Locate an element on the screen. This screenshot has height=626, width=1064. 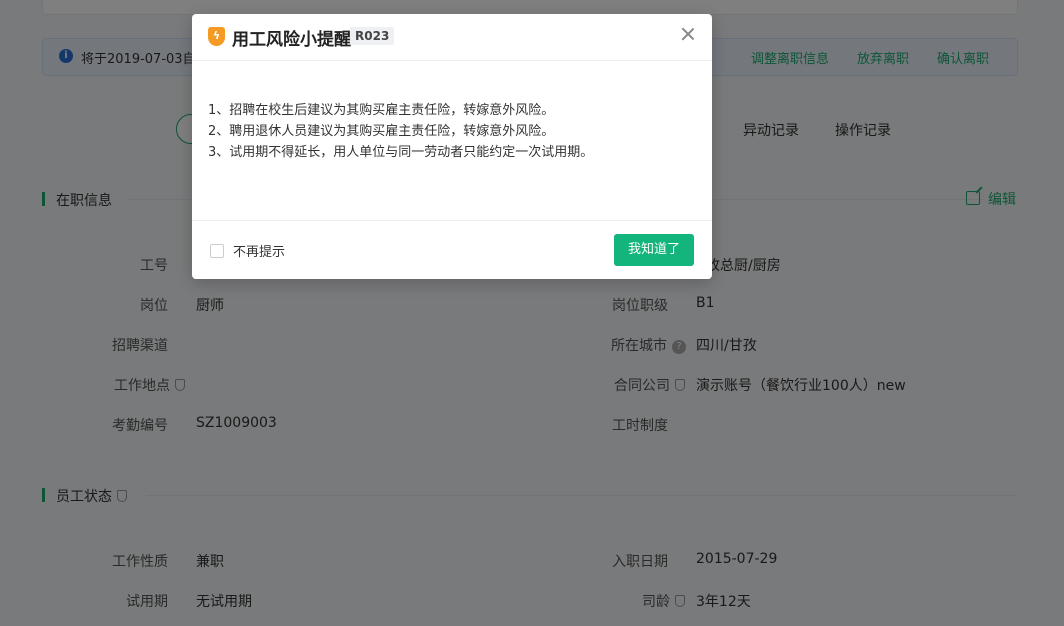
lightning-shield-icon: ϟ is located at coordinates (216, 36).